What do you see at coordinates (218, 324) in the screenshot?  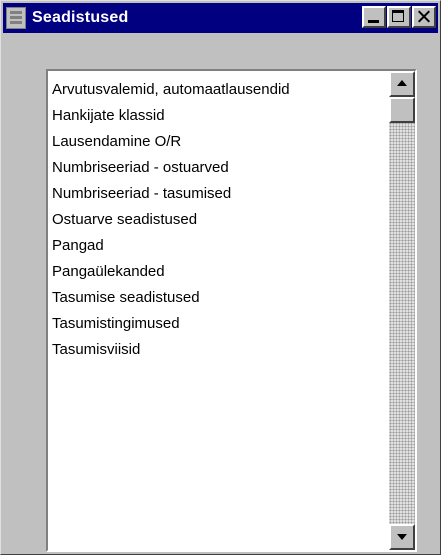 I see `list-item: Tasumistingimused` at bounding box center [218, 324].